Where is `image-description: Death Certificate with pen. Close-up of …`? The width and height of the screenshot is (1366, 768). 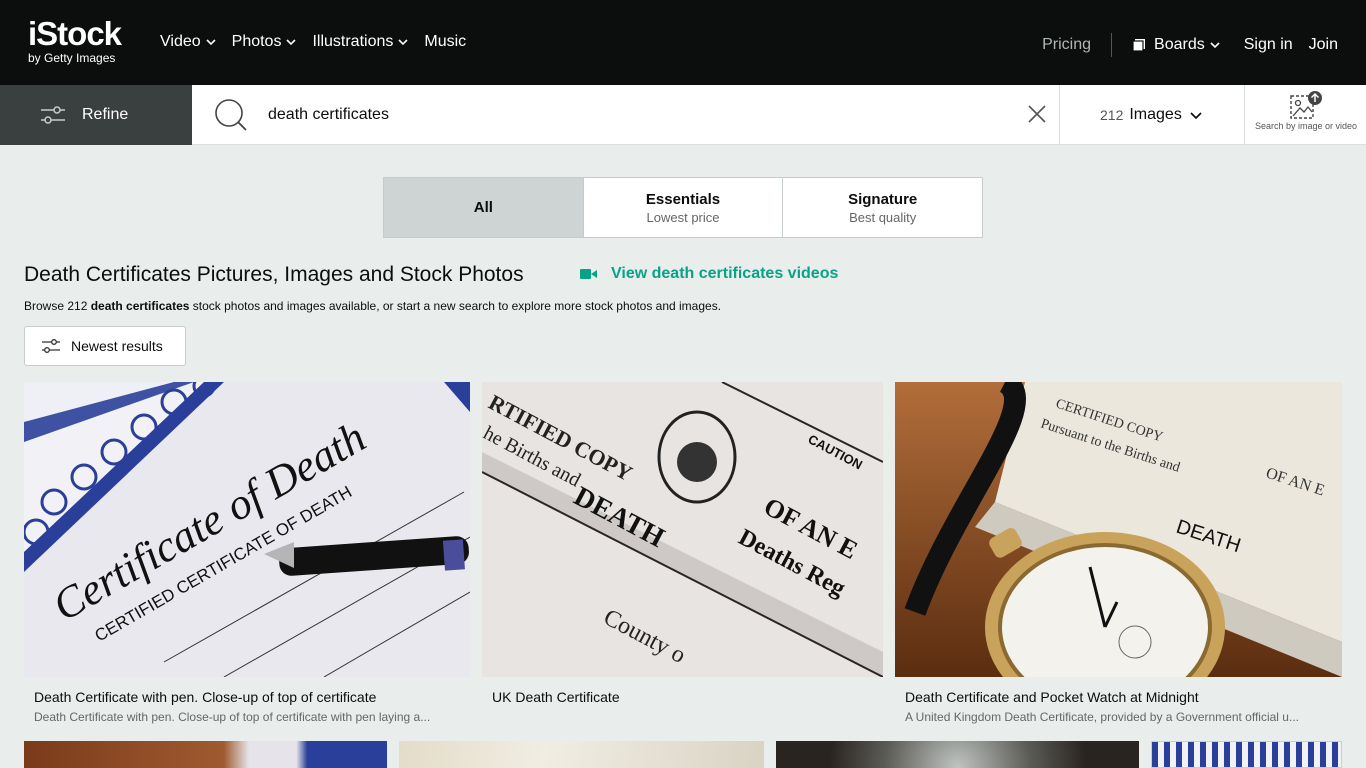 image-description: Death Certificate with pen. Close-up of … is located at coordinates (232, 717).